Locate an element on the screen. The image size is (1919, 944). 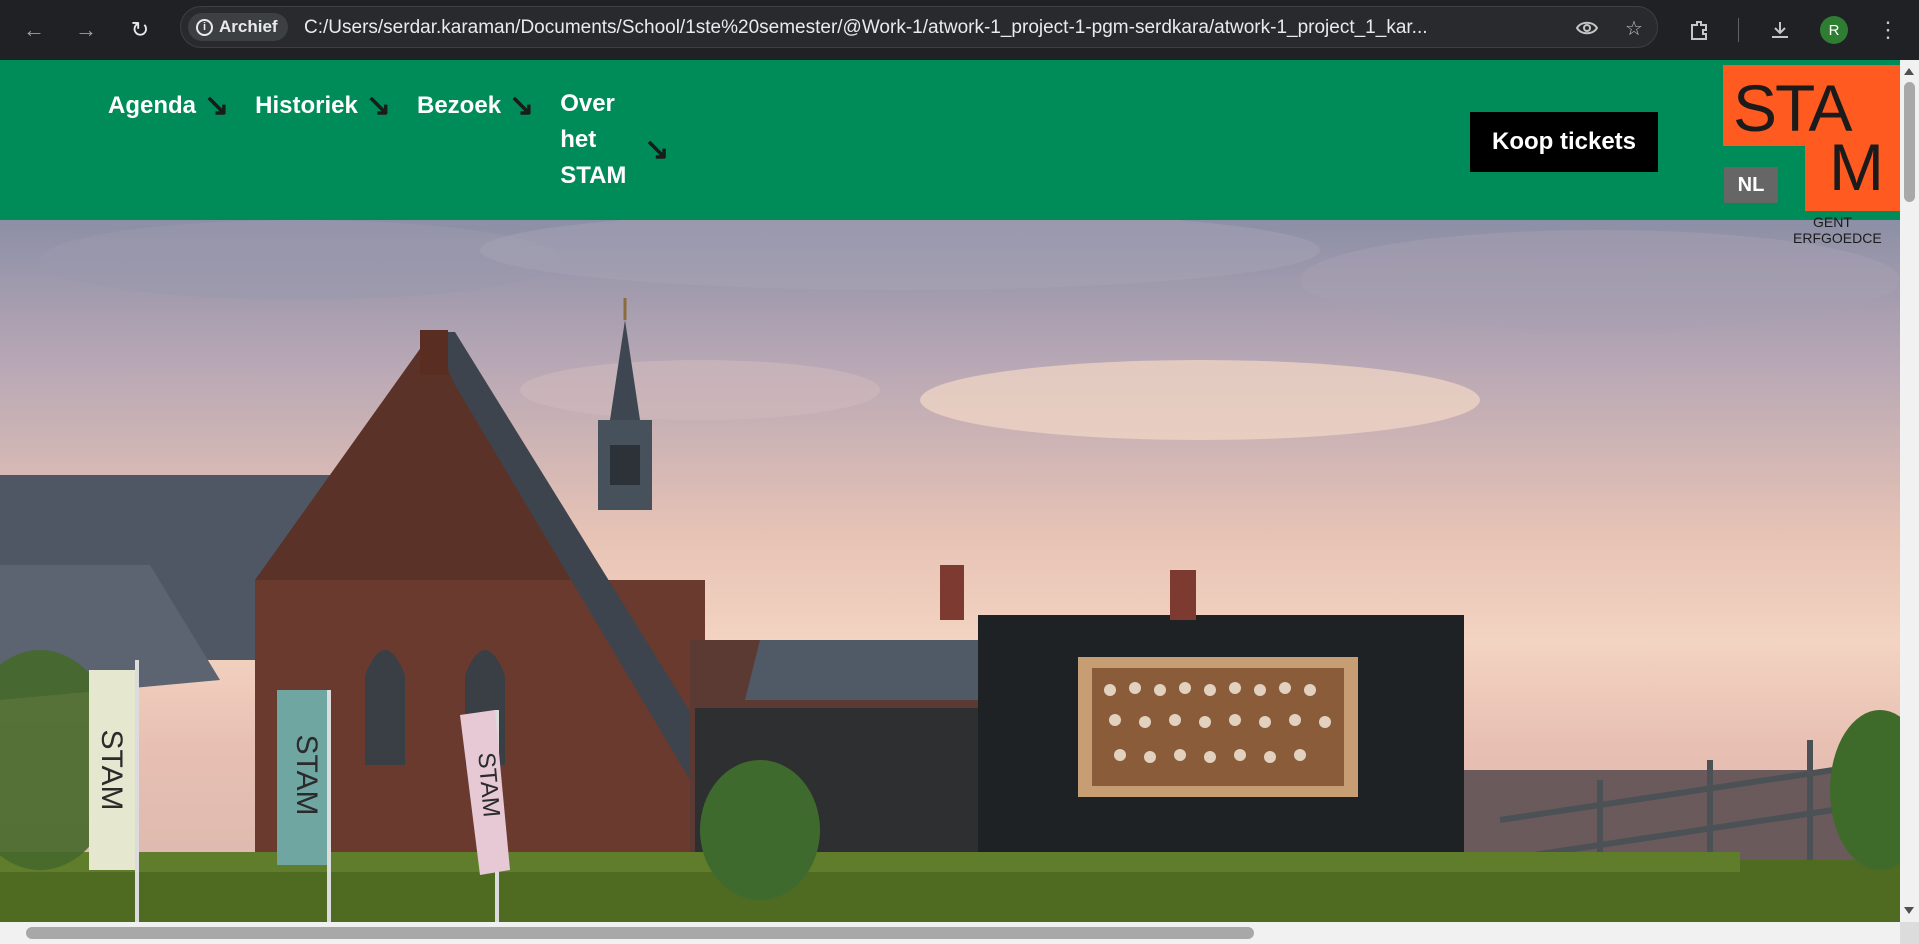
scroll-up-icon is located at coordinates (1909, 71).